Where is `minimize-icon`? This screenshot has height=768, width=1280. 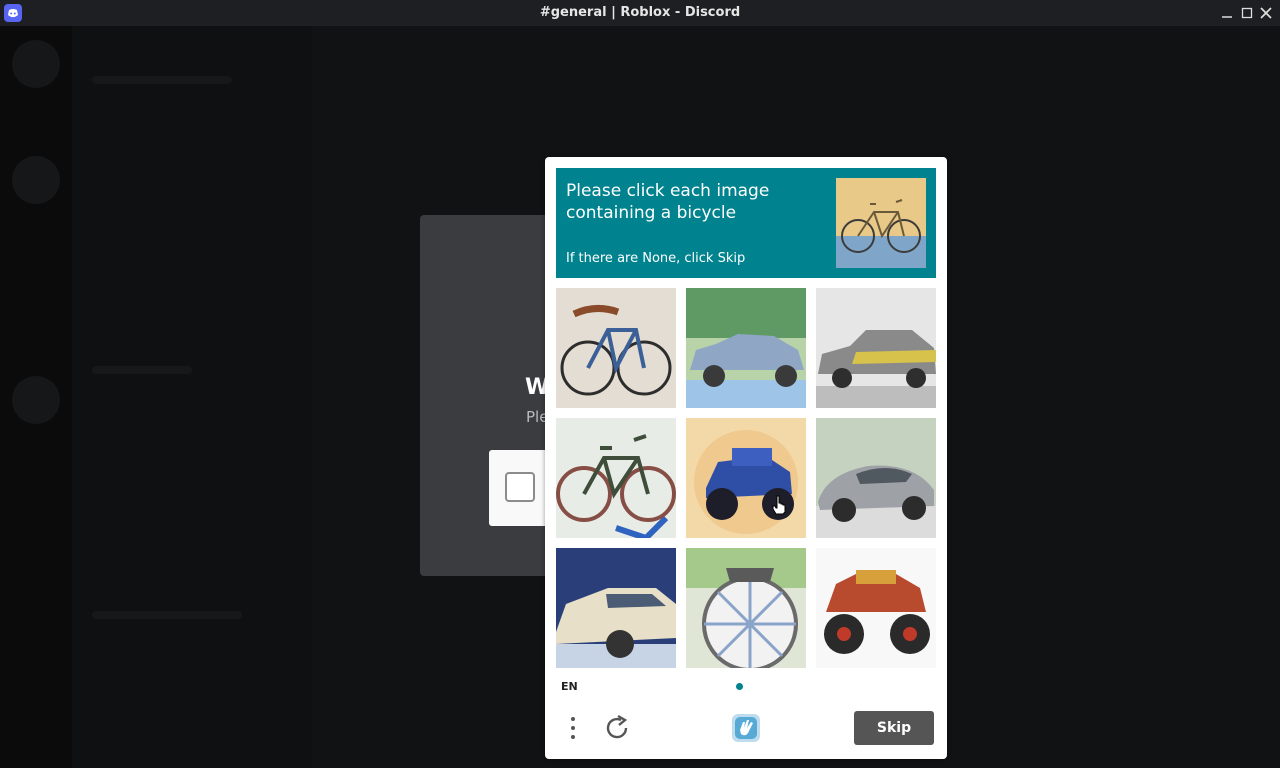
minimize-icon is located at coordinates (1227, 13).